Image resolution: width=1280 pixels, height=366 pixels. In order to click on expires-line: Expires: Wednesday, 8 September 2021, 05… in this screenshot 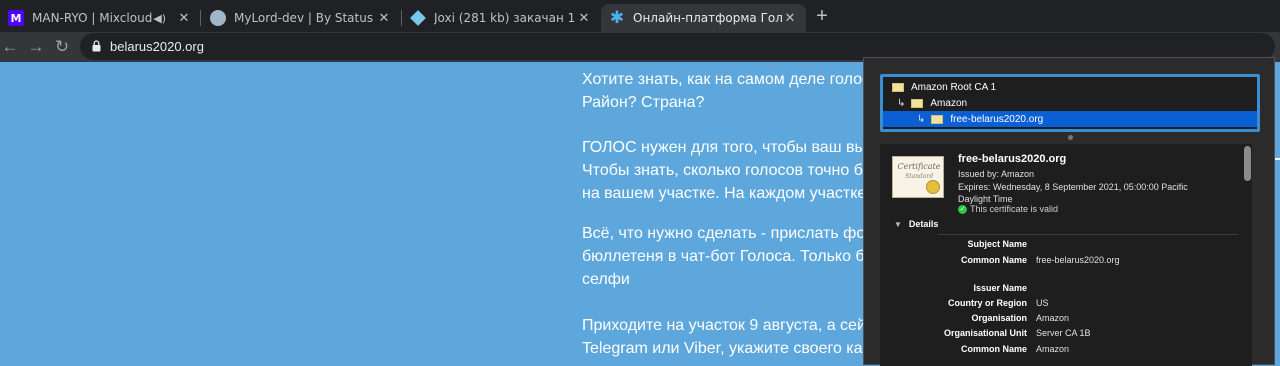, I will do `click(1073, 187)`.